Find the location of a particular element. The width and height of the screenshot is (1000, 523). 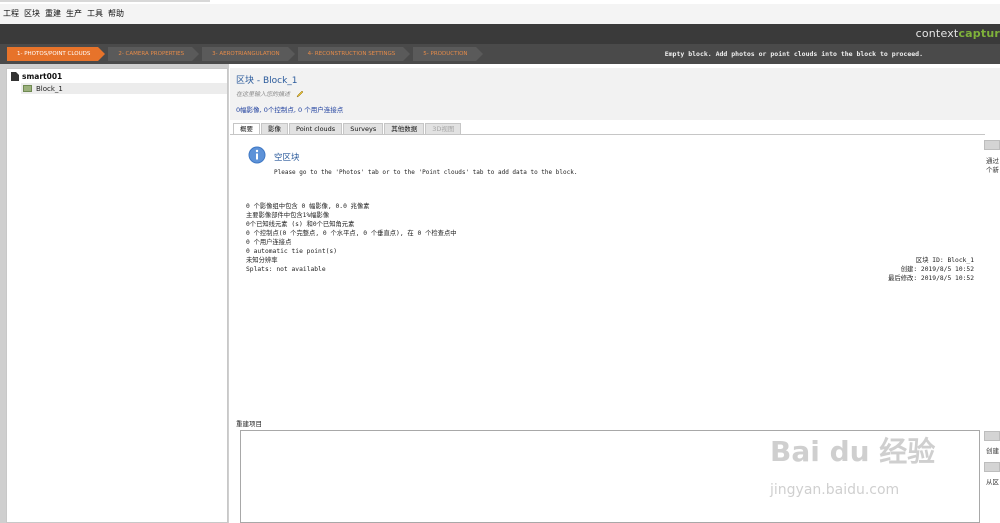

menu-project: 工程 is located at coordinates (11, 13).